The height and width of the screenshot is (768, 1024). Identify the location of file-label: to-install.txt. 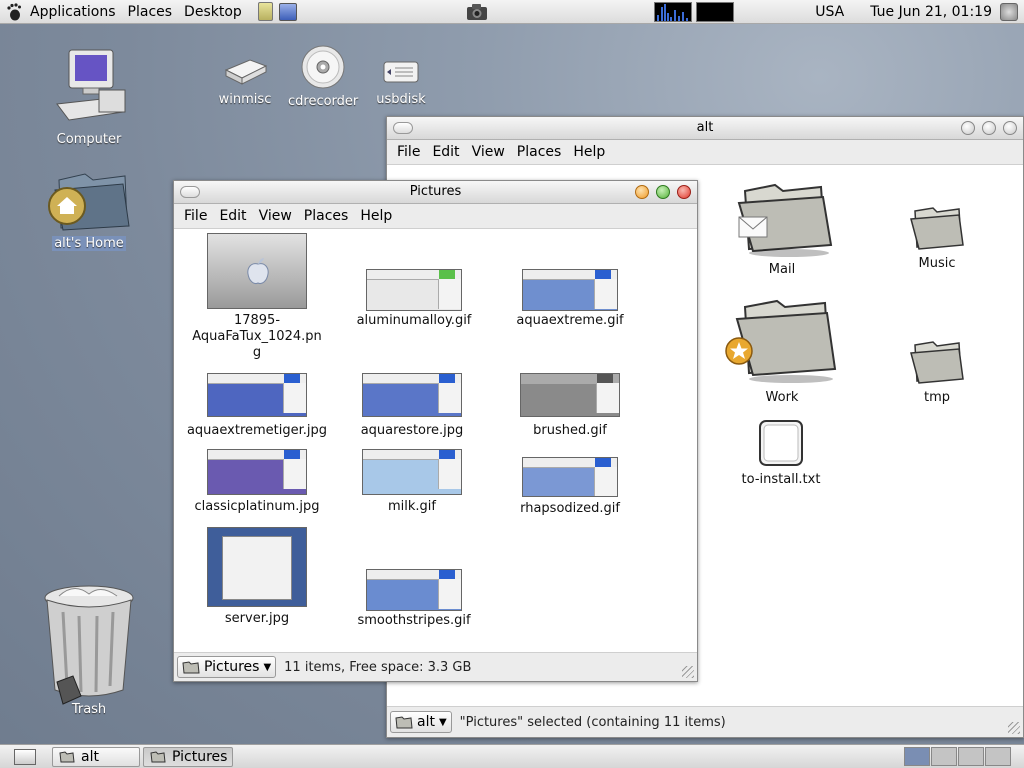
(781, 479).